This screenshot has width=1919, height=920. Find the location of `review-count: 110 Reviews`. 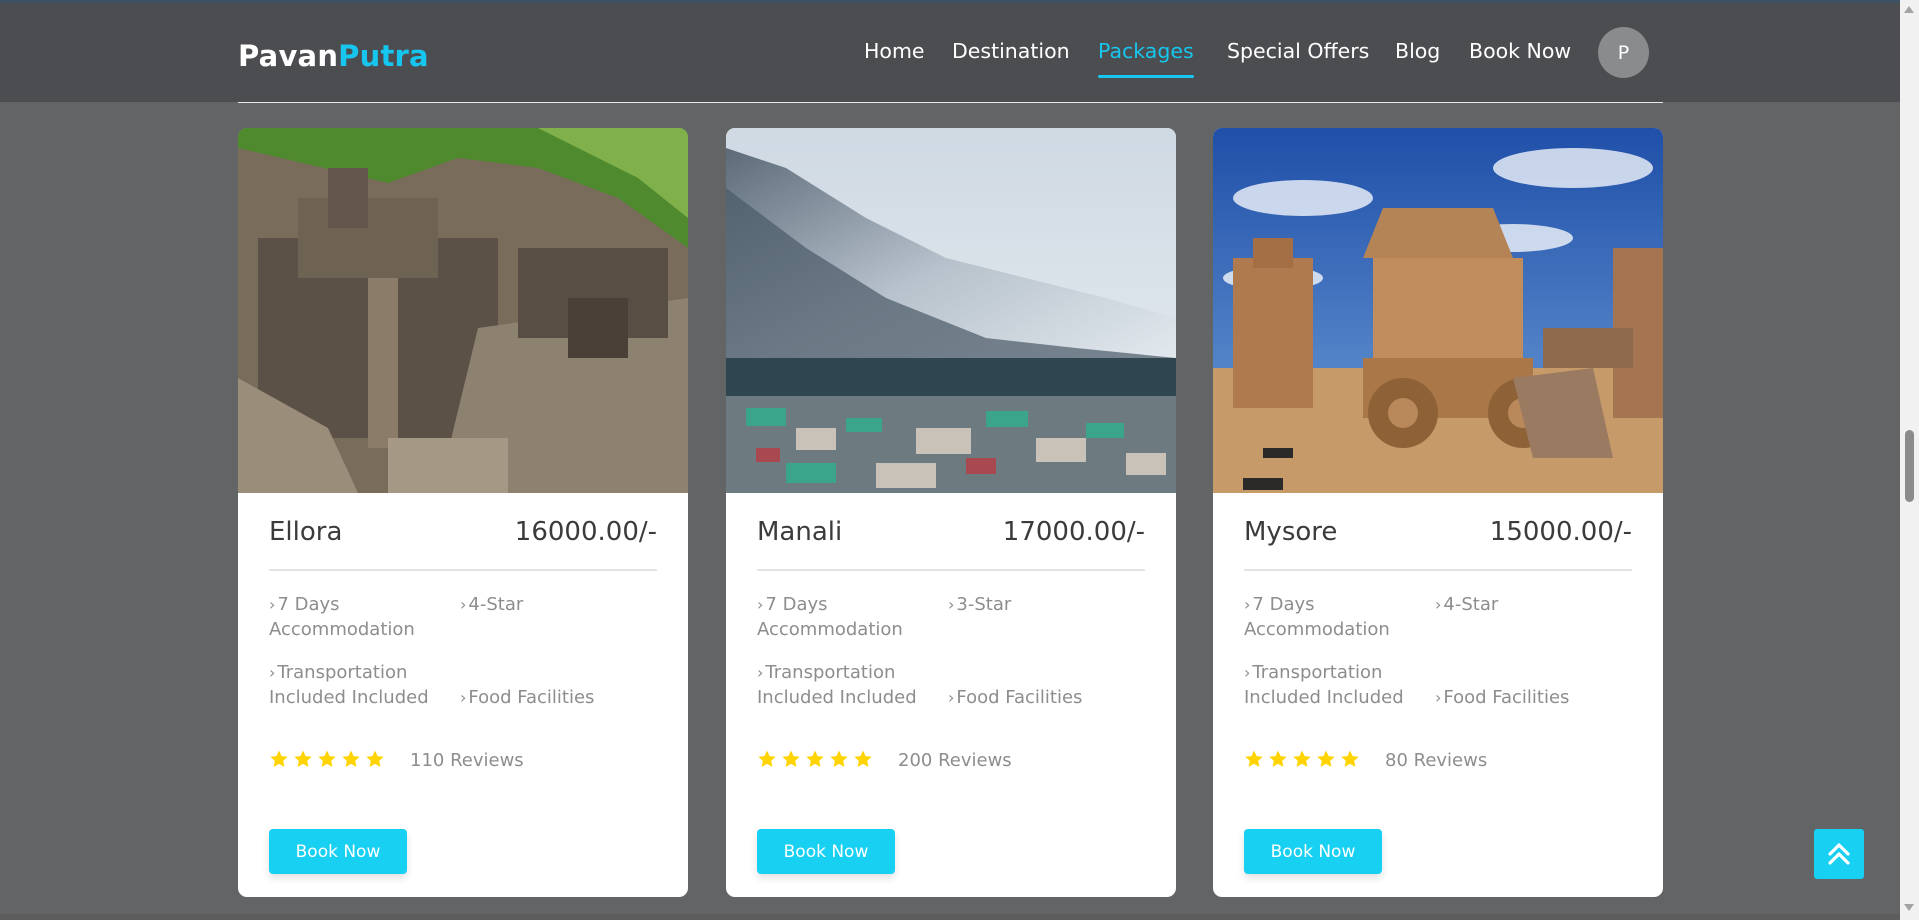

review-count: 110 Reviews is located at coordinates (467, 760).